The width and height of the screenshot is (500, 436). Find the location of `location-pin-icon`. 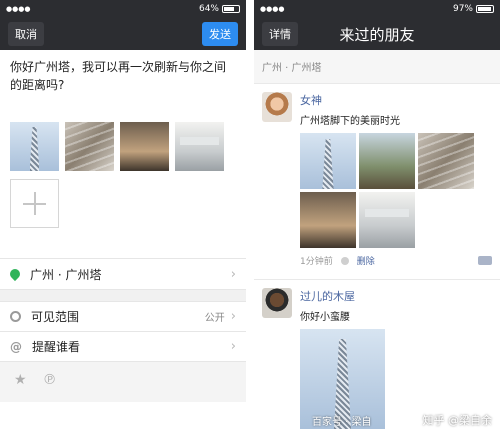

location-pin-icon is located at coordinates (15, 274).